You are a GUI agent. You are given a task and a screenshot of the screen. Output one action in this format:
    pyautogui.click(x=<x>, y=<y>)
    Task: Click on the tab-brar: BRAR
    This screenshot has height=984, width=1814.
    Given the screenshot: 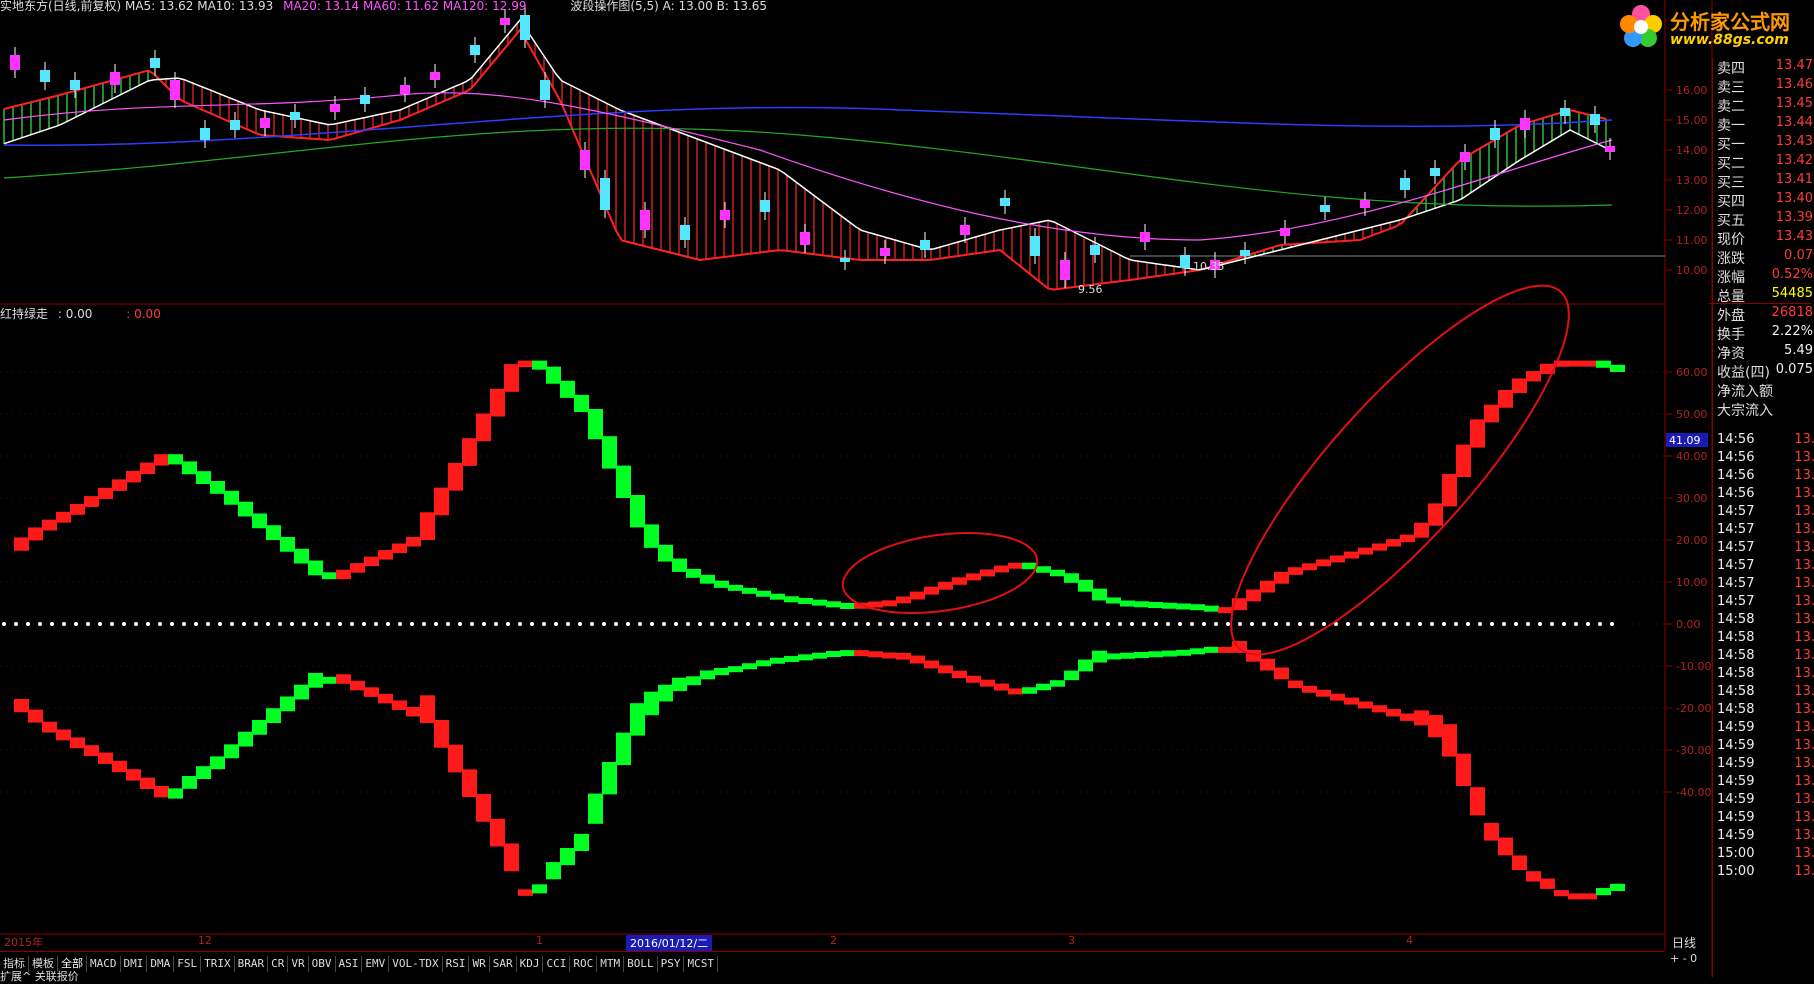 What is the action you would take?
    pyautogui.click(x=252, y=964)
    